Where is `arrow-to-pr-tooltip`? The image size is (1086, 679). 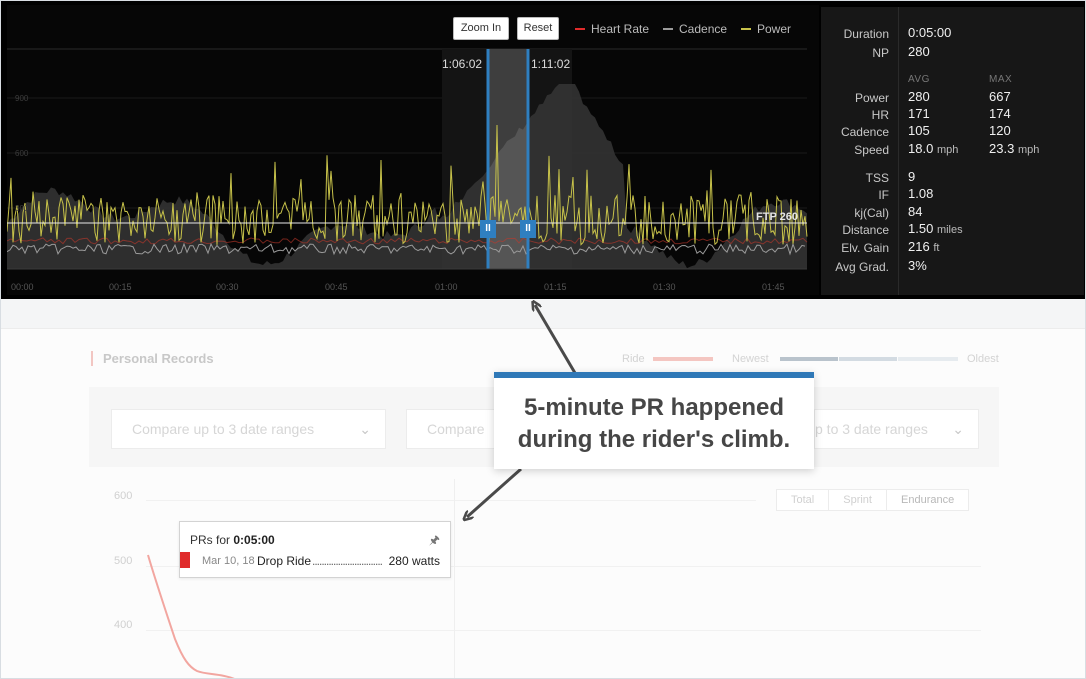 arrow-to-pr-tooltip is located at coordinates (494, 492).